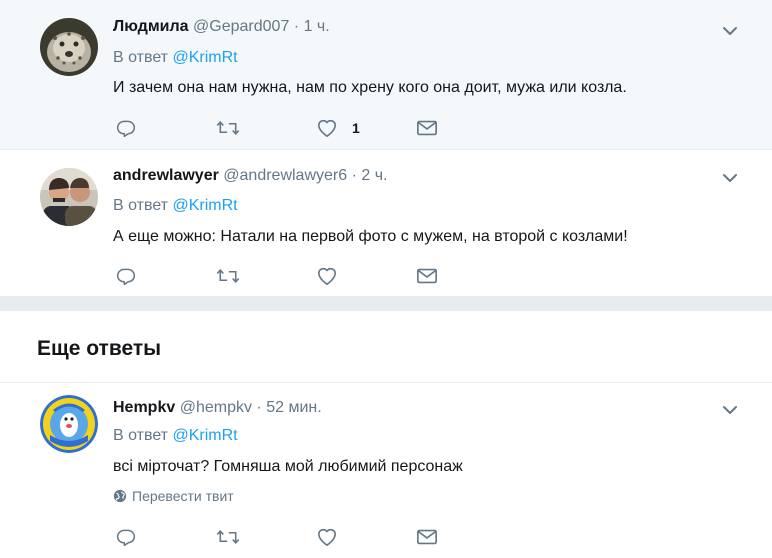 The width and height of the screenshot is (772, 558). I want to click on user-name: Hempkv, so click(144, 407).